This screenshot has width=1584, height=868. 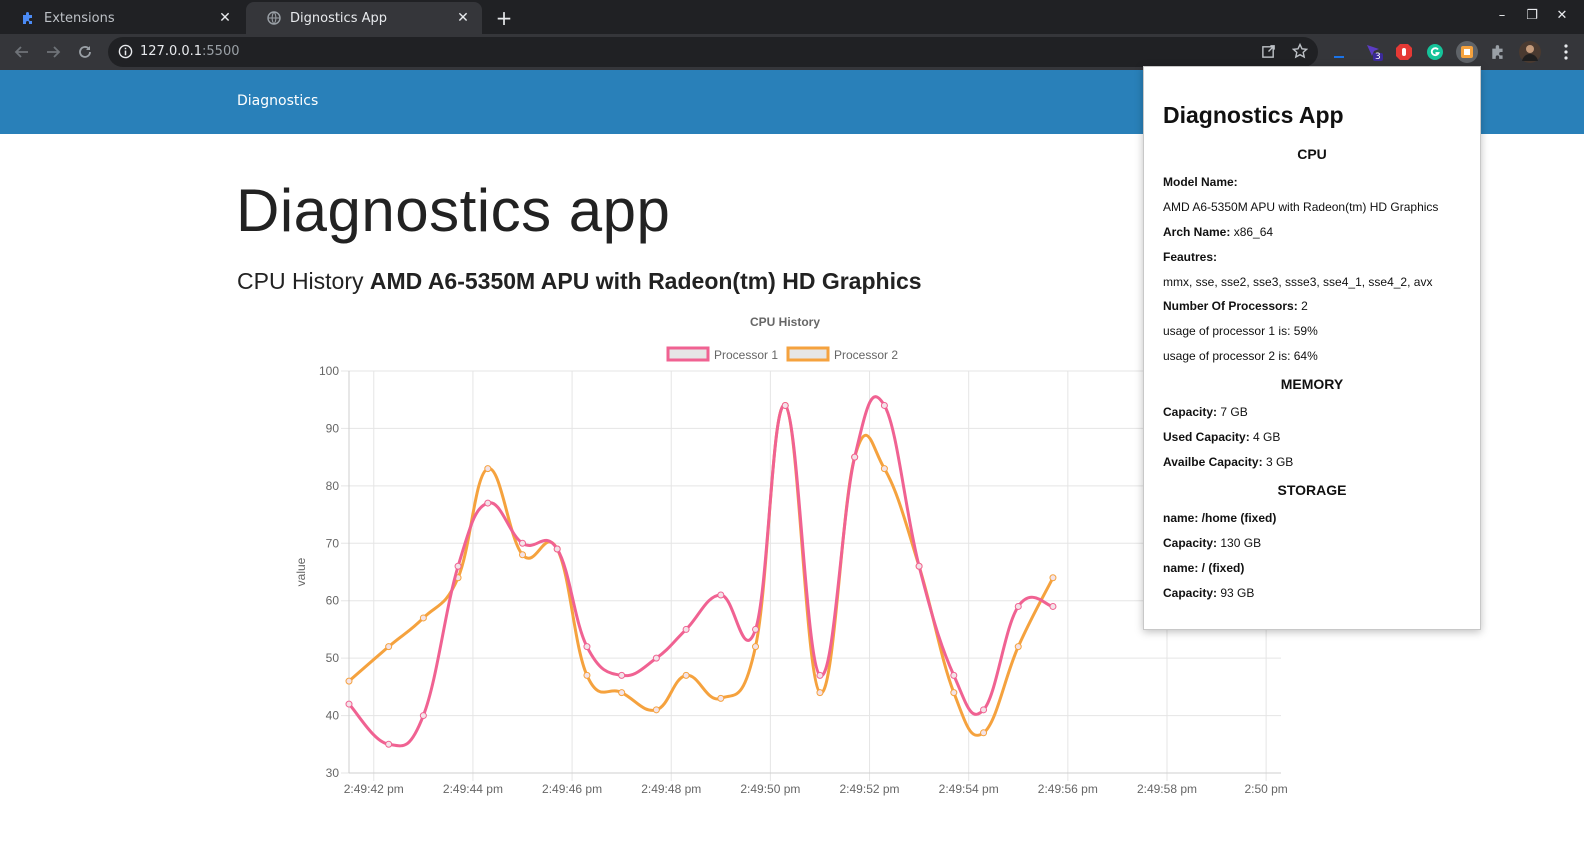 What do you see at coordinates (125, 53) in the screenshot?
I see `info-icon` at bounding box center [125, 53].